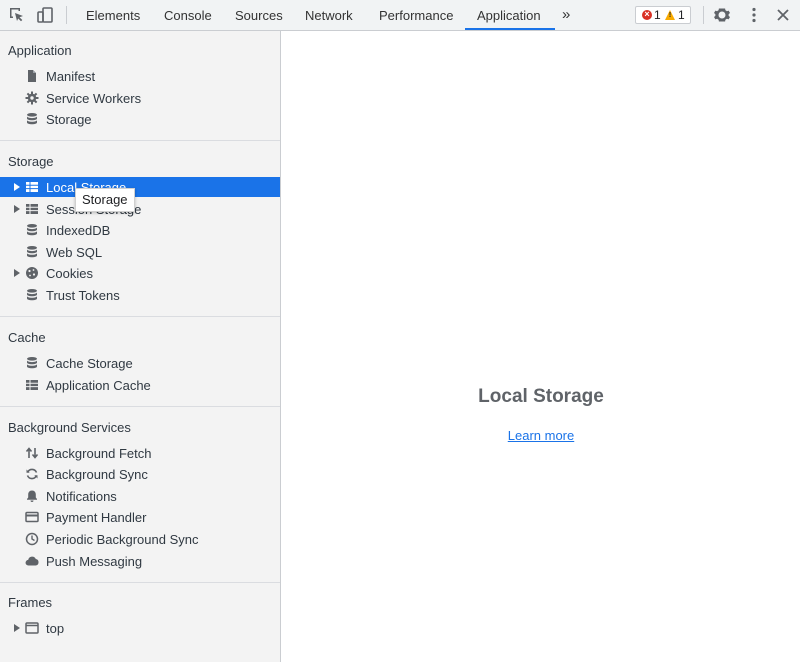  Describe the element at coordinates (140, 187) in the screenshot. I see `sidebar-item-local-storage: Local Storage` at that location.